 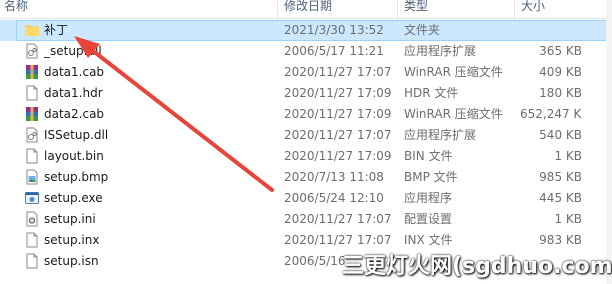 I want to click on file-size: 540 KB, so click(x=560, y=135).